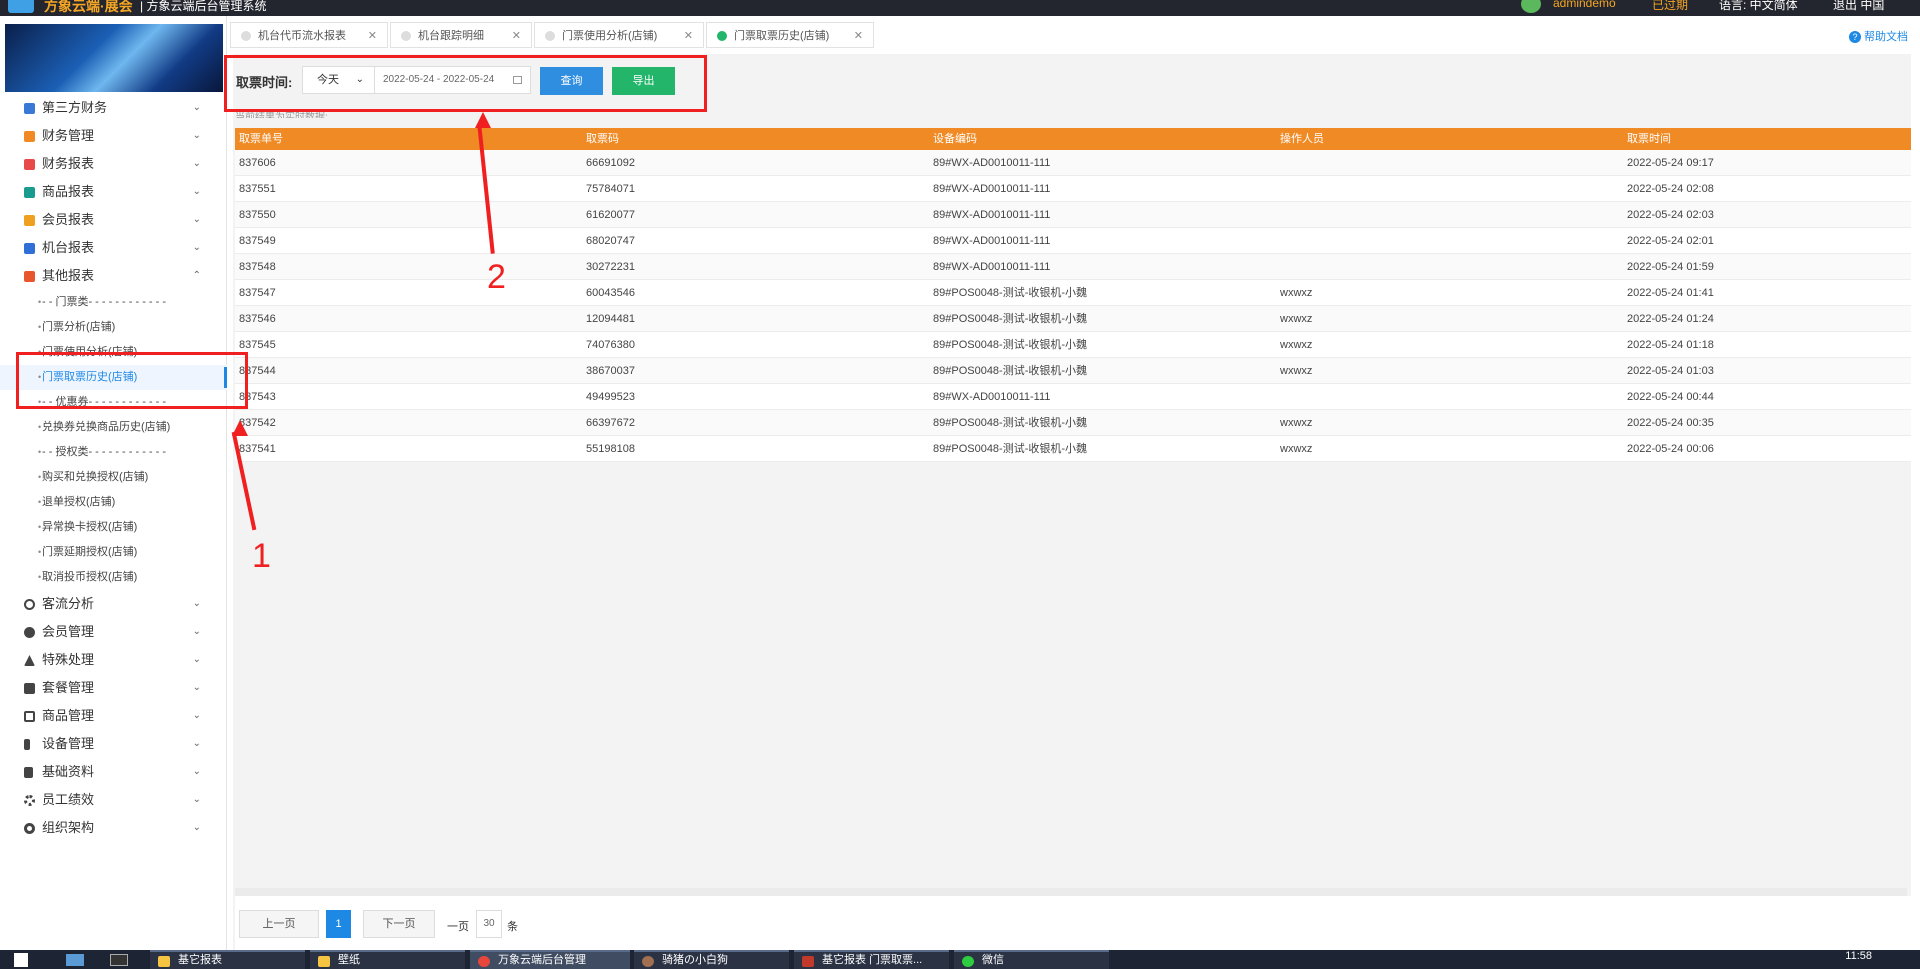  What do you see at coordinates (1670, 6) in the screenshot?
I see `expired-link: 已过期` at bounding box center [1670, 6].